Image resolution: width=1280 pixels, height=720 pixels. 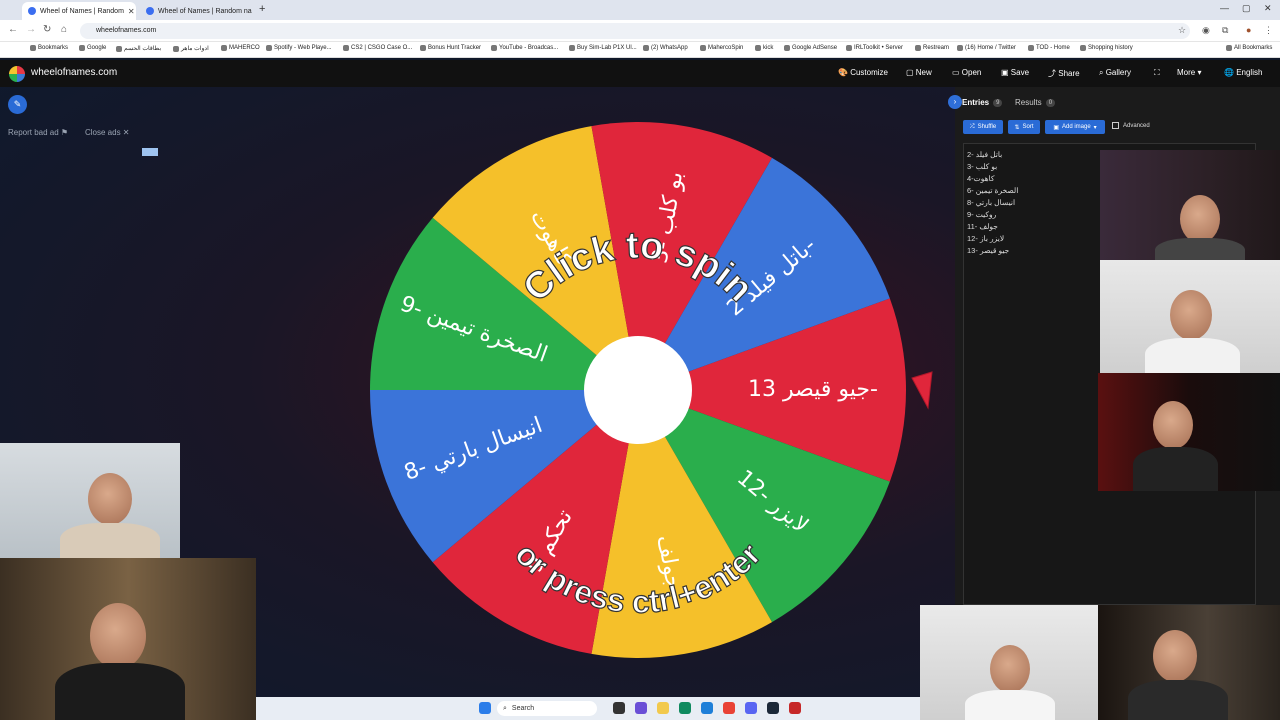 I want to click on entry-line: 3- بو كلب, so click(x=982, y=166).